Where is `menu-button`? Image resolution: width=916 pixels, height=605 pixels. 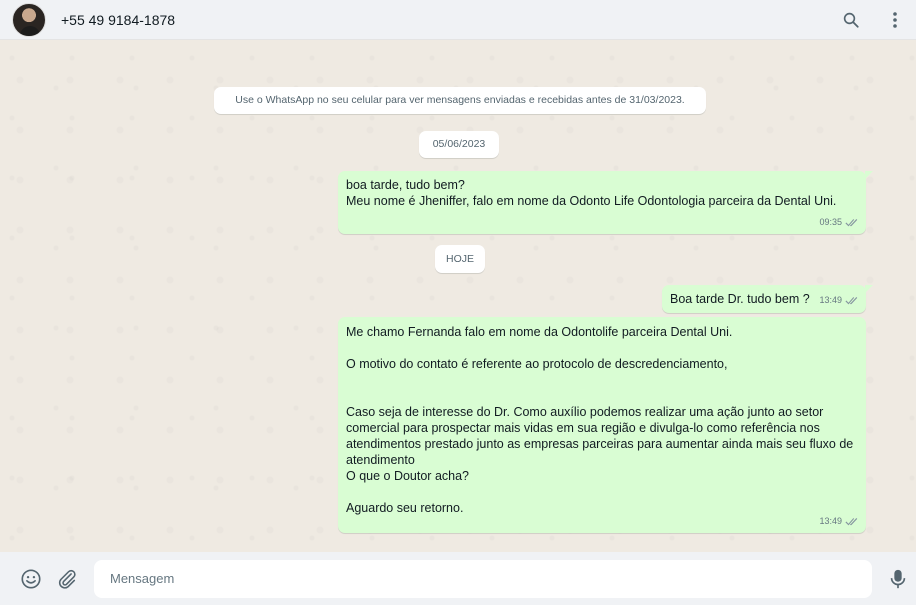
menu-button is located at coordinates (895, 20).